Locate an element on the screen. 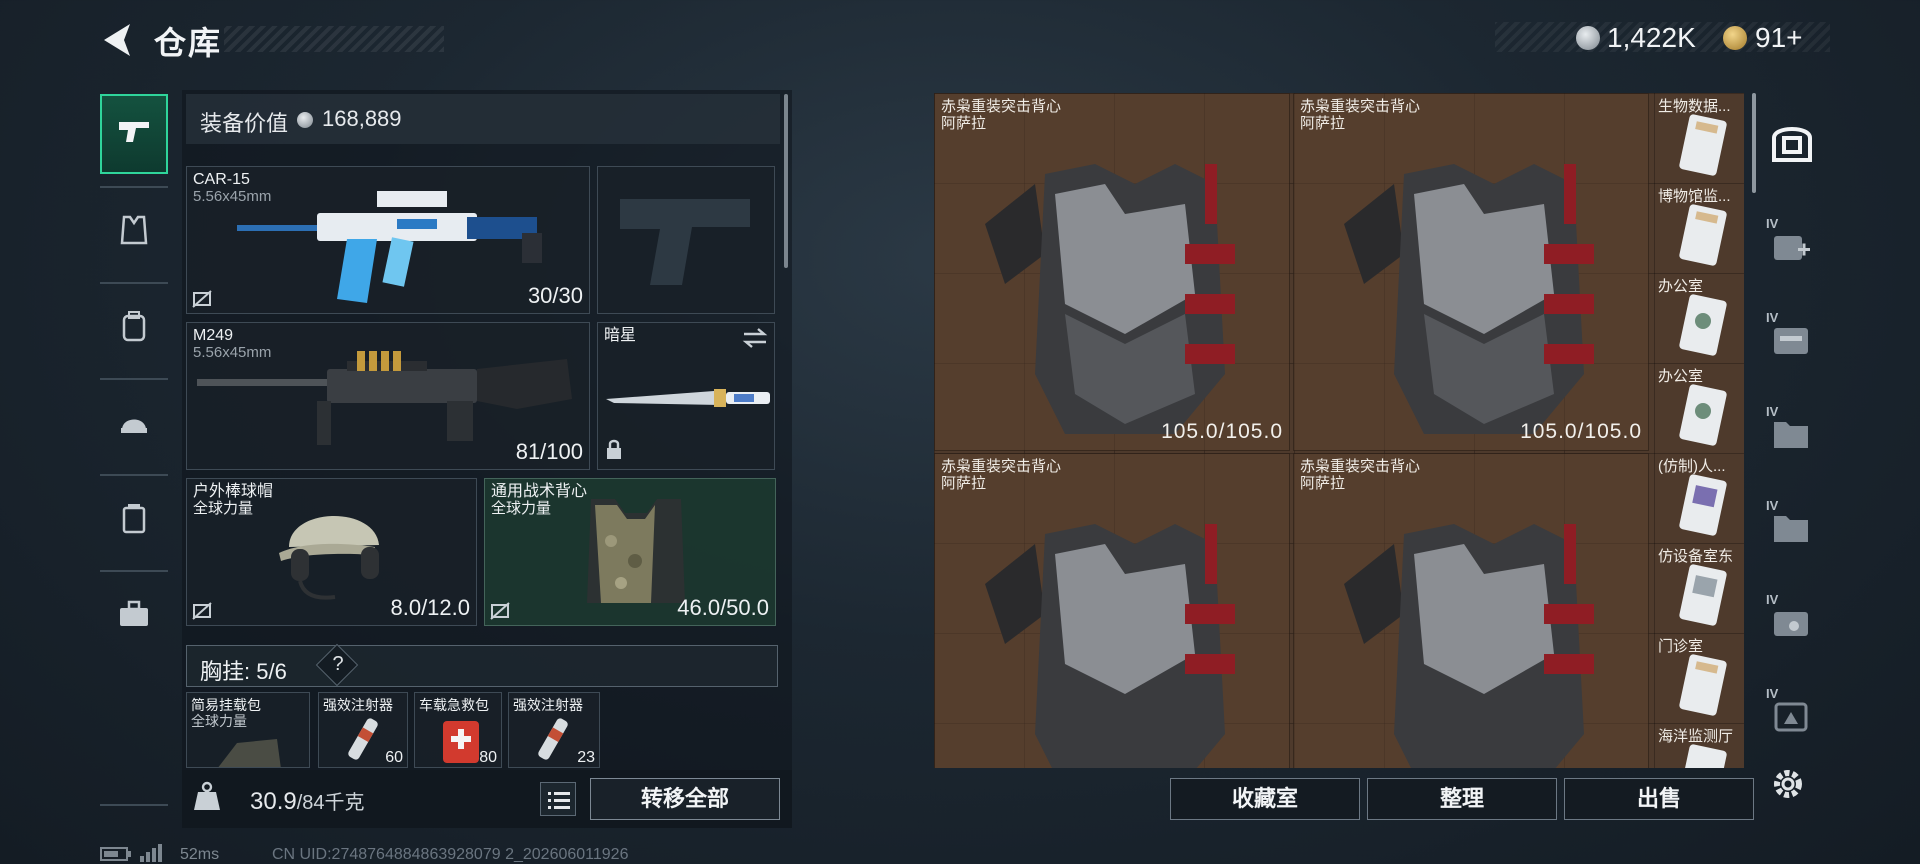  category-armor is located at coordinates (134, 232).